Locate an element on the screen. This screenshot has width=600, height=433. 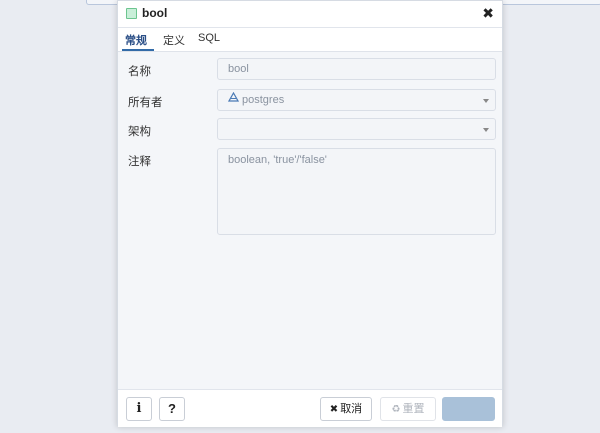
tab-sql: SQL is located at coordinates (209, 38).